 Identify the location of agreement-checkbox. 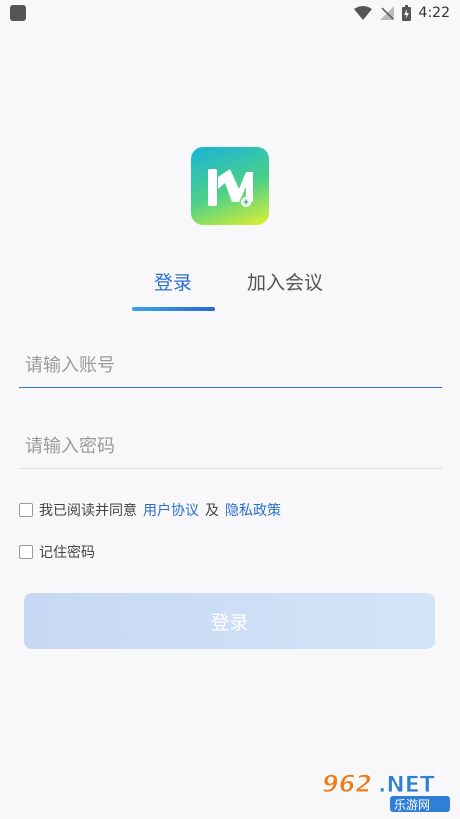
(26, 510).